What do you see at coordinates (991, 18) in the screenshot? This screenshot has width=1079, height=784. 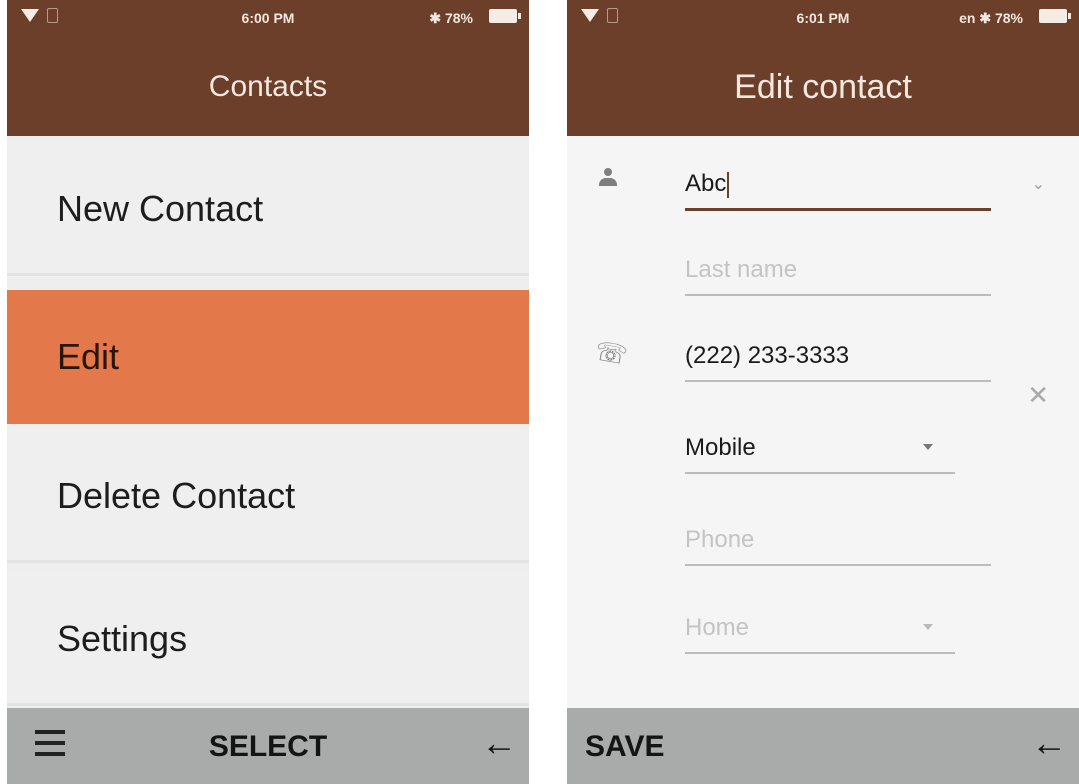 I see `status-language-bluetooth-battery: en ✱ 78%` at bounding box center [991, 18].